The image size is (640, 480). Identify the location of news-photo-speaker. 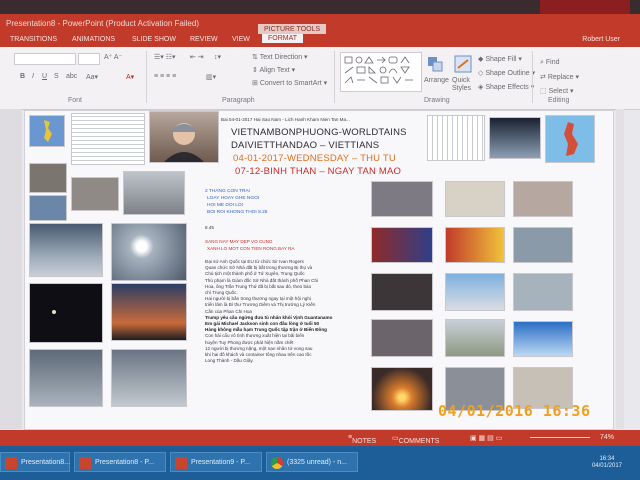
(543, 199).